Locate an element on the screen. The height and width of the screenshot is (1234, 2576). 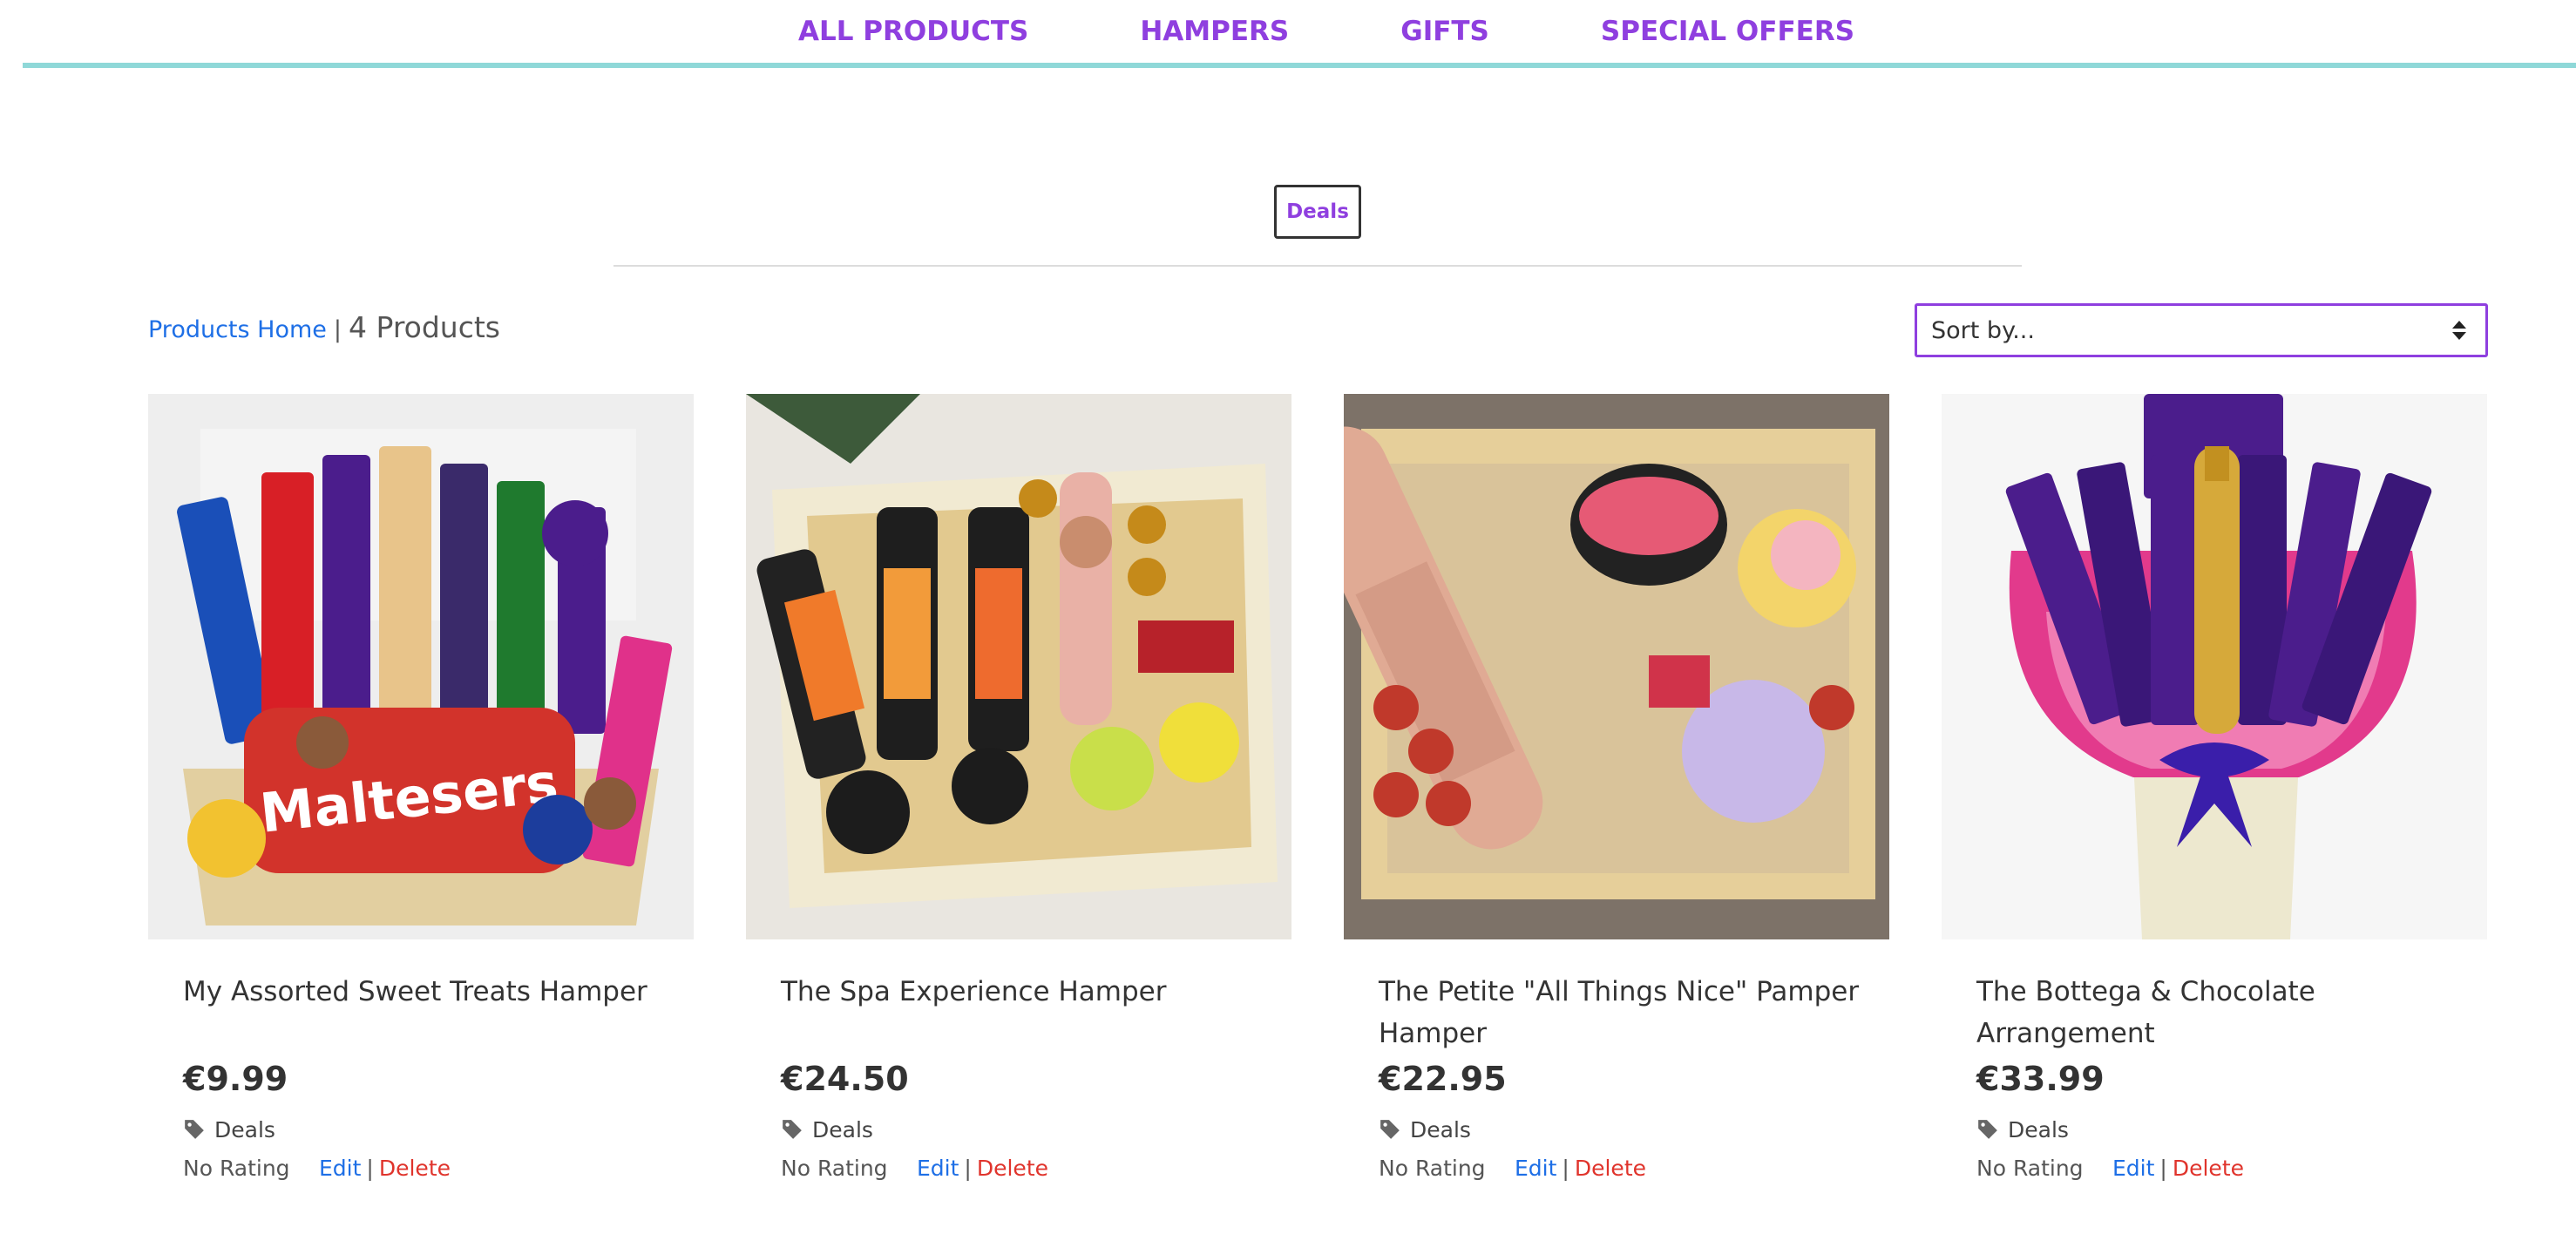
product-image-spa-experience-hamper is located at coordinates (1019, 666).